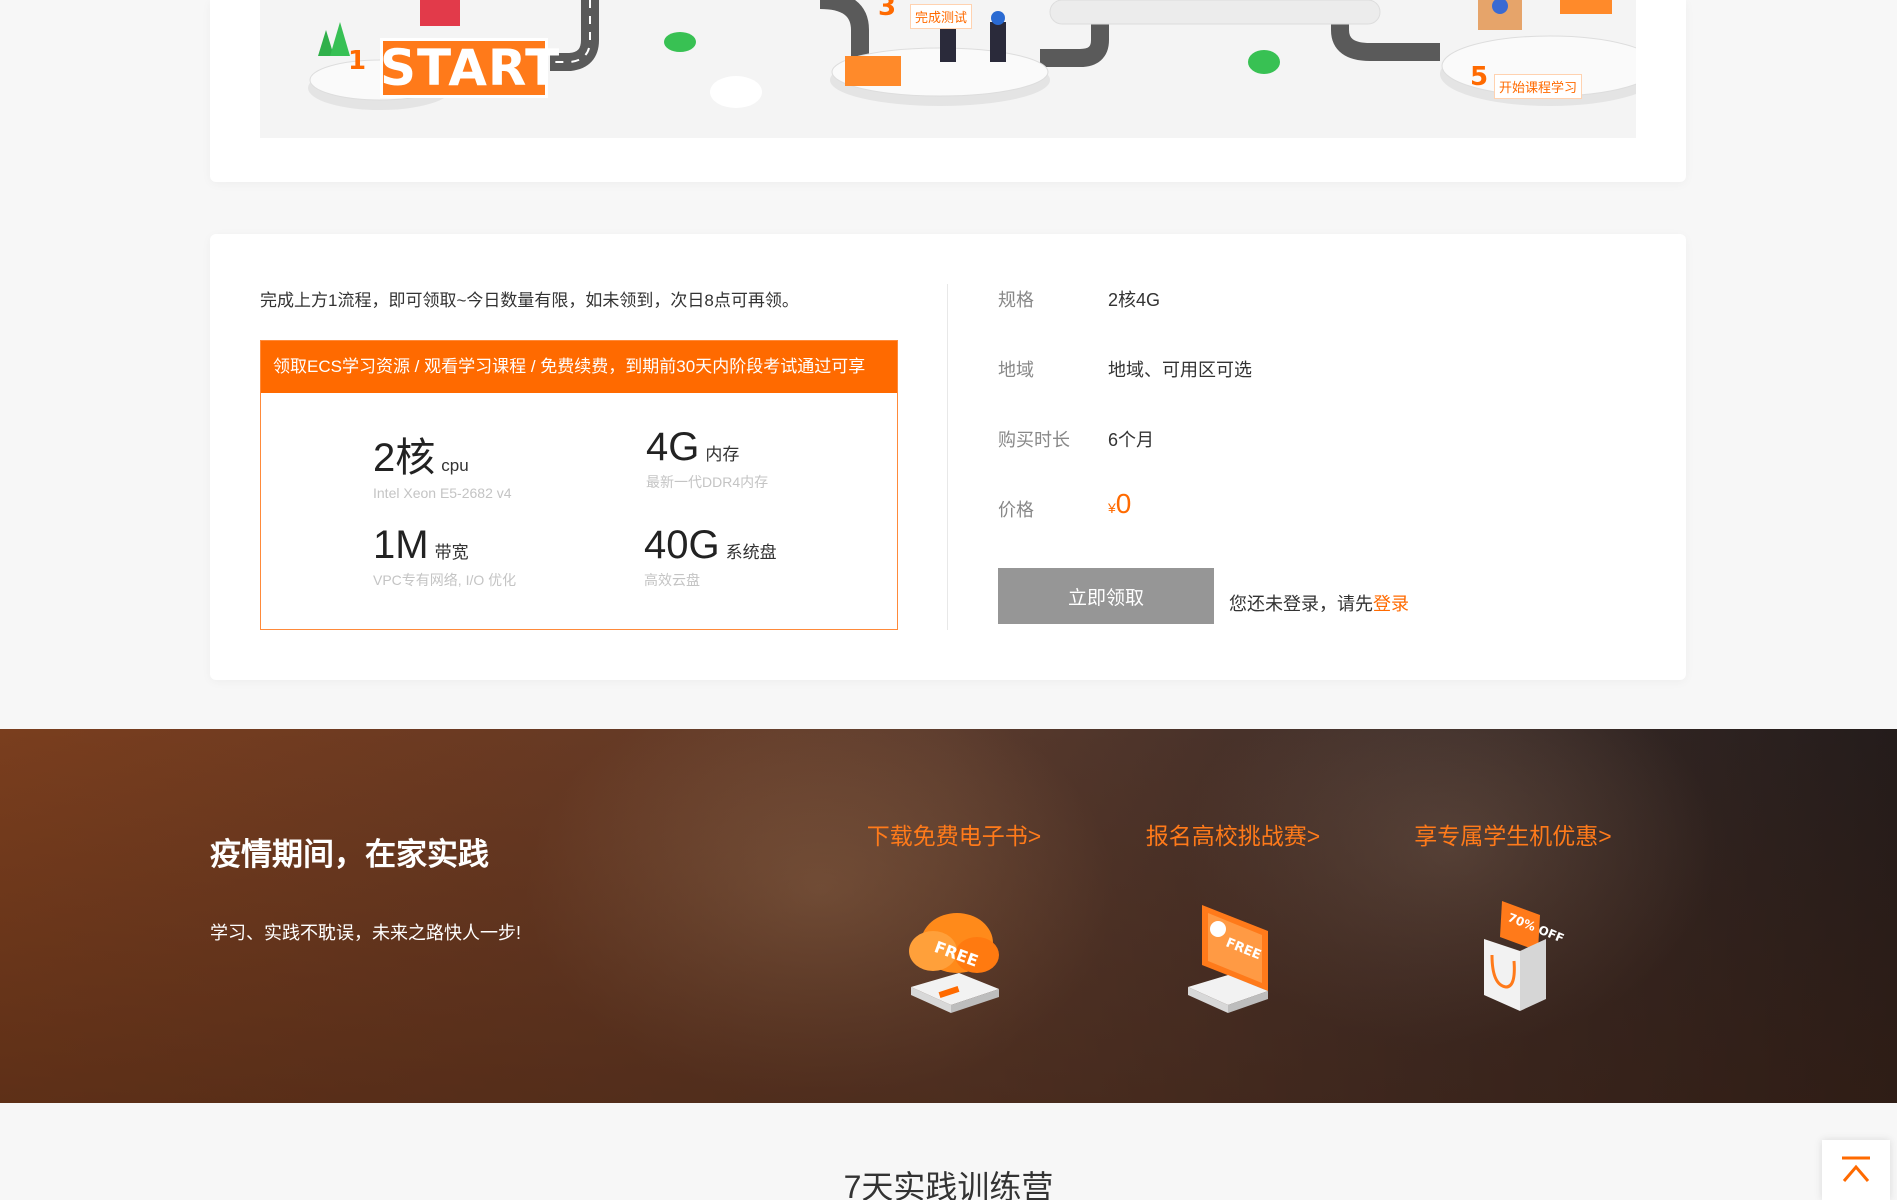 This screenshot has width=1897, height=1200. What do you see at coordinates (751, 552) in the screenshot?
I see `spec-disk-unit: 系统盘` at bounding box center [751, 552].